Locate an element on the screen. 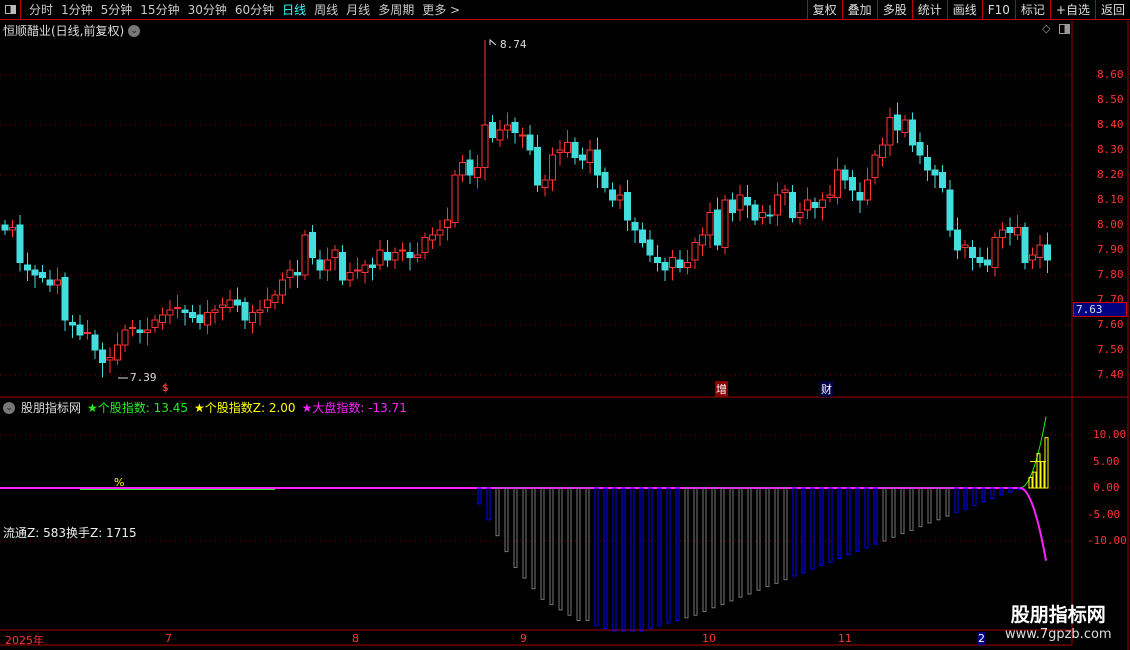 This screenshot has height=650, width=1130. time-tick: 8 is located at coordinates (355, 638).